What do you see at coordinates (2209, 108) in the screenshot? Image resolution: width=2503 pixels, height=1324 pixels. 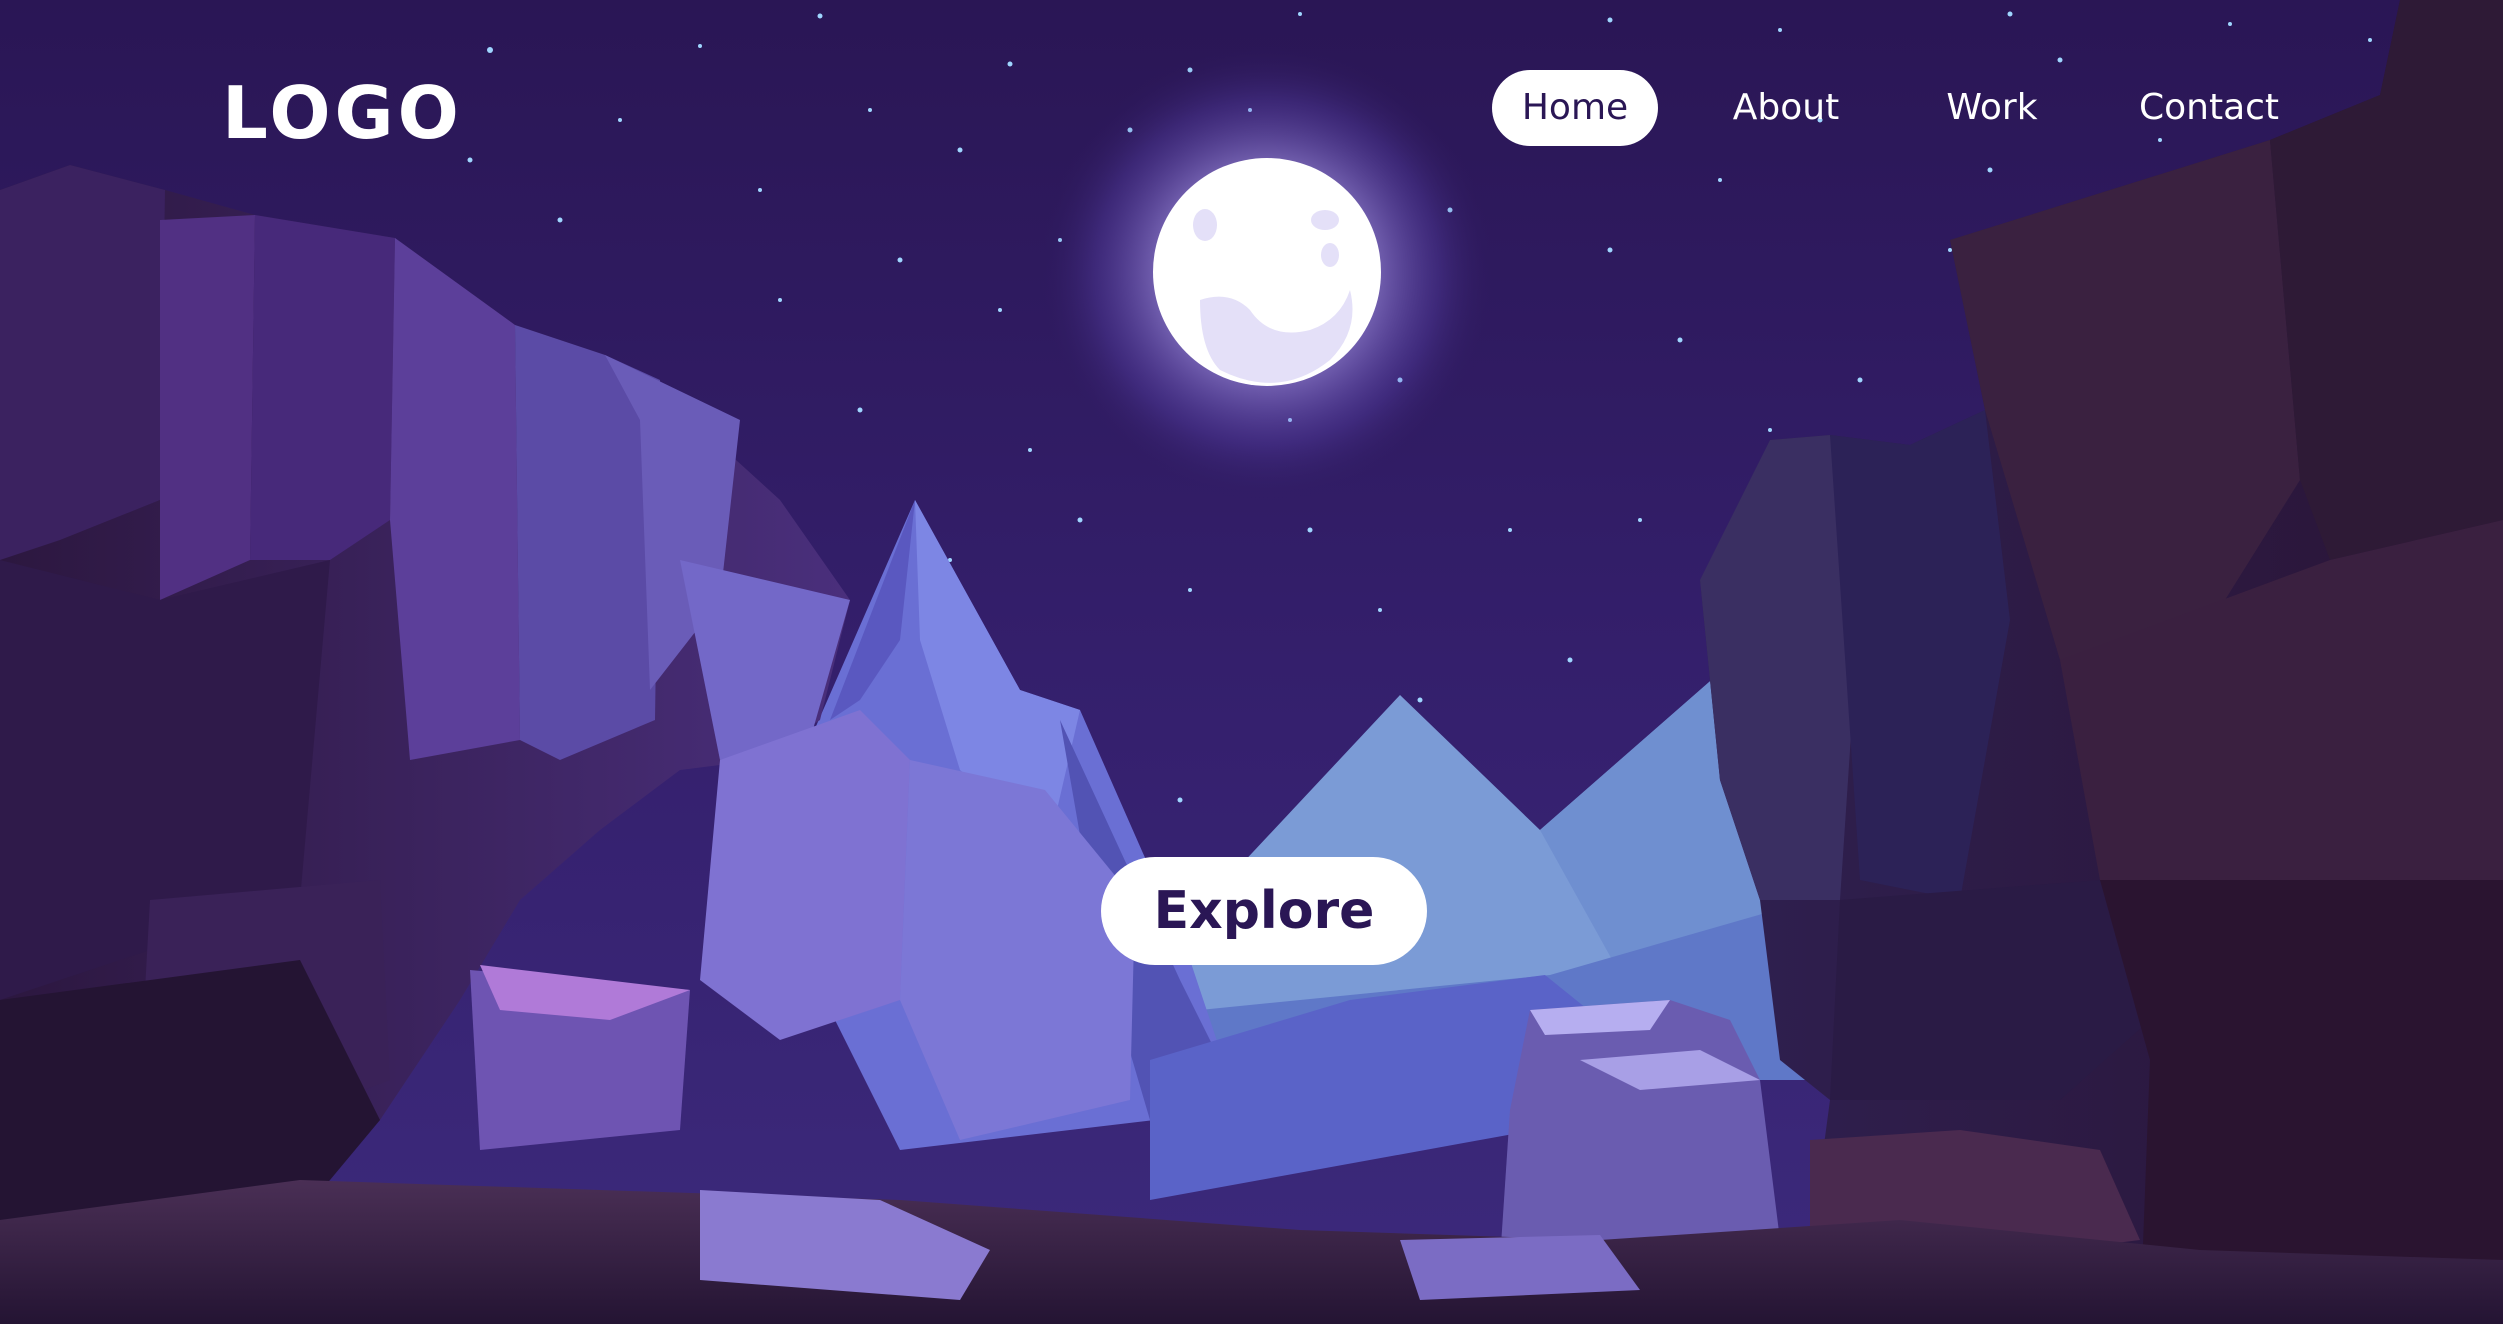 I see `nav-contact-link: Contact` at bounding box center [2209, 108].